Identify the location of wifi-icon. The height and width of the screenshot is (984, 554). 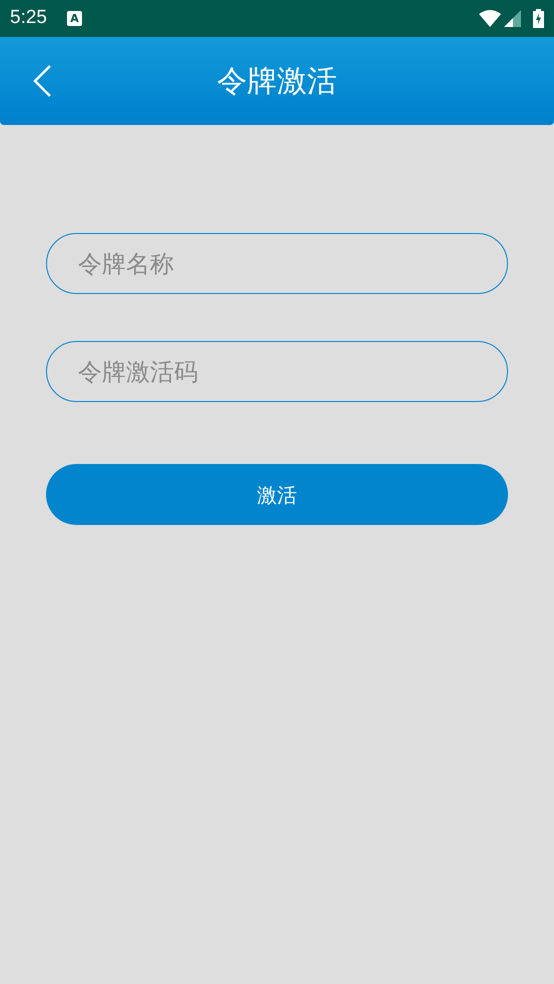
(490, 18).